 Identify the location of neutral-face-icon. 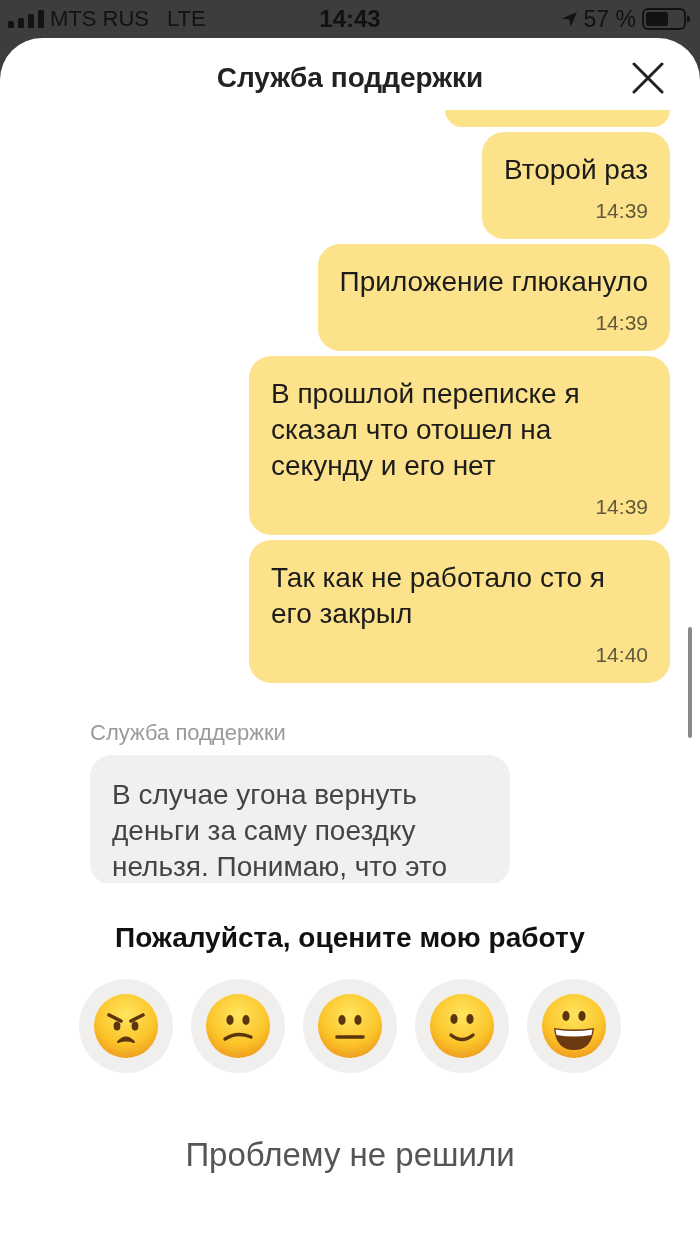
(350, 1026).